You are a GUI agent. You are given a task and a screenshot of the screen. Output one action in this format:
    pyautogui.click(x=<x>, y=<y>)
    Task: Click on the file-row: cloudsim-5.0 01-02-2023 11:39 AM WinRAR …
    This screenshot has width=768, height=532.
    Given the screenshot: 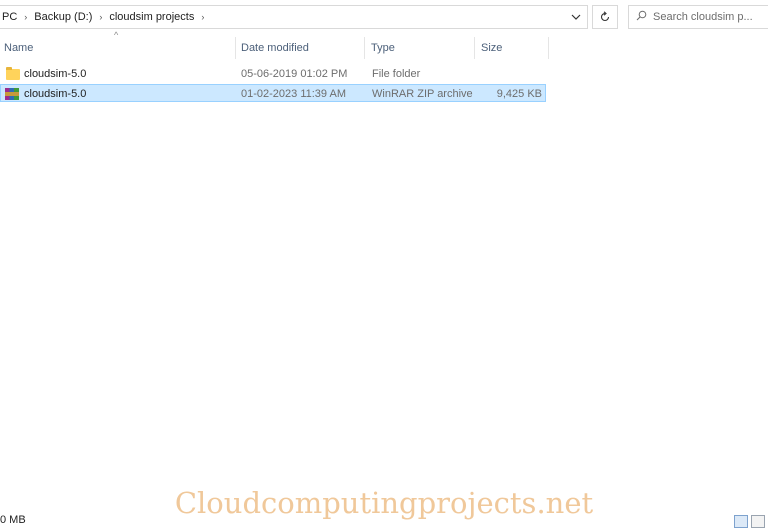 What is the action you would take?
    pyautogui.click(x=273, y=93)
    